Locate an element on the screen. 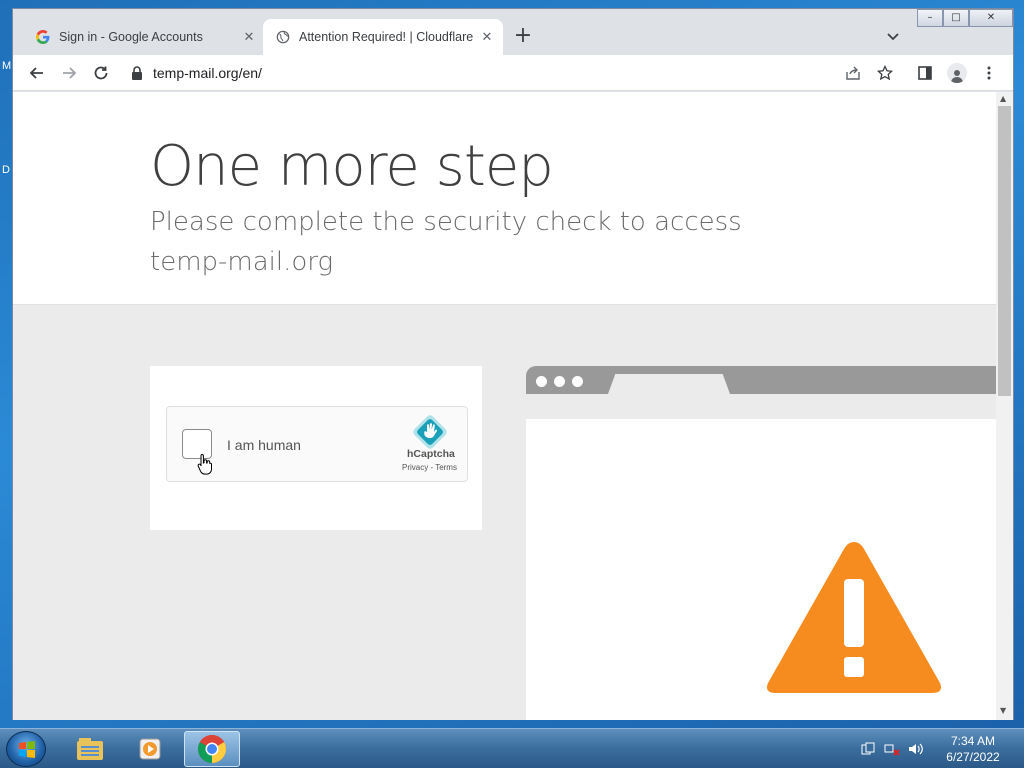  profile-button is located at coordinates (957, 73).